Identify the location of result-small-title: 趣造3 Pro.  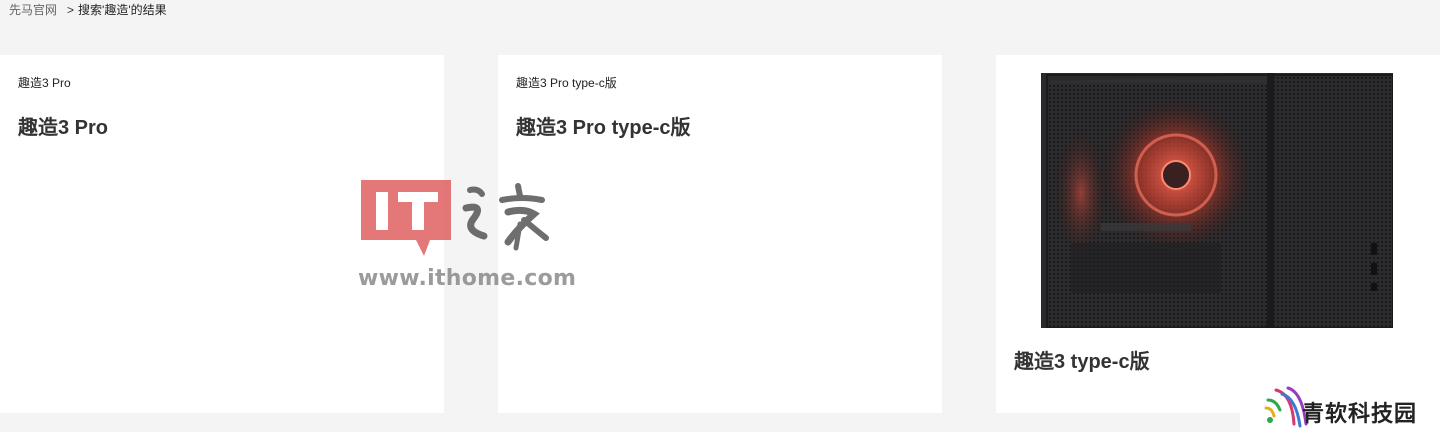
(44, 83).